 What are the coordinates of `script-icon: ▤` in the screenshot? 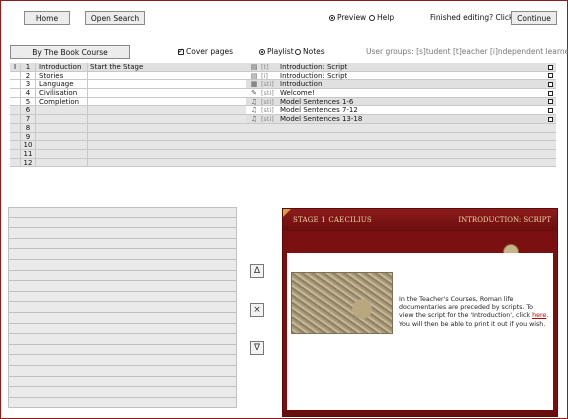 It's located at (254, 75).